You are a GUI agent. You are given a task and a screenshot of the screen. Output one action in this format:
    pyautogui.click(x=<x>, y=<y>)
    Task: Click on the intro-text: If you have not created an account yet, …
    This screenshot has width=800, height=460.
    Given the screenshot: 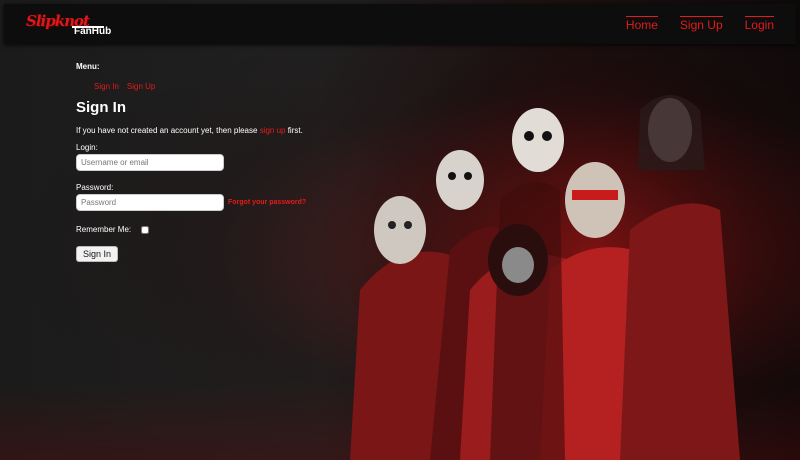 What is the action you would take?
    pyautogui.click(x=206, y=130)
    